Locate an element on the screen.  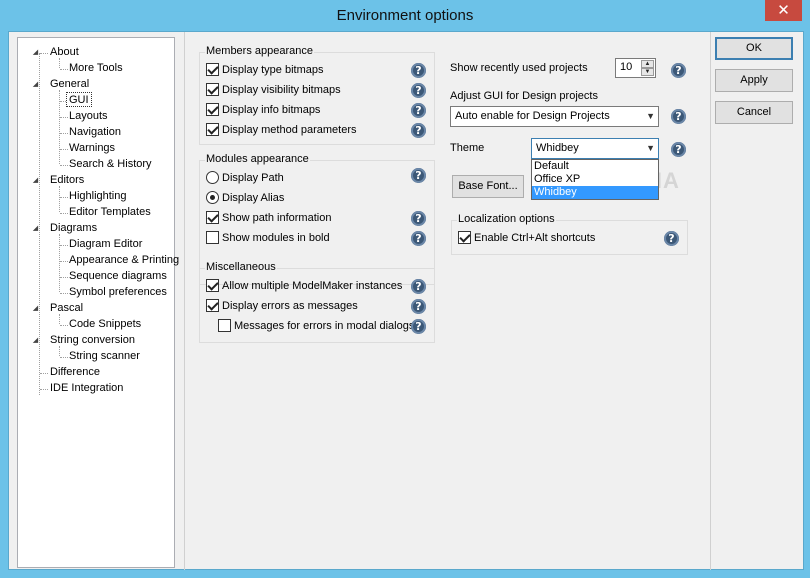
checkbox-allow-multiple-instances: Allow multiple ModelMaker instances is located at coordinates (304, 286).